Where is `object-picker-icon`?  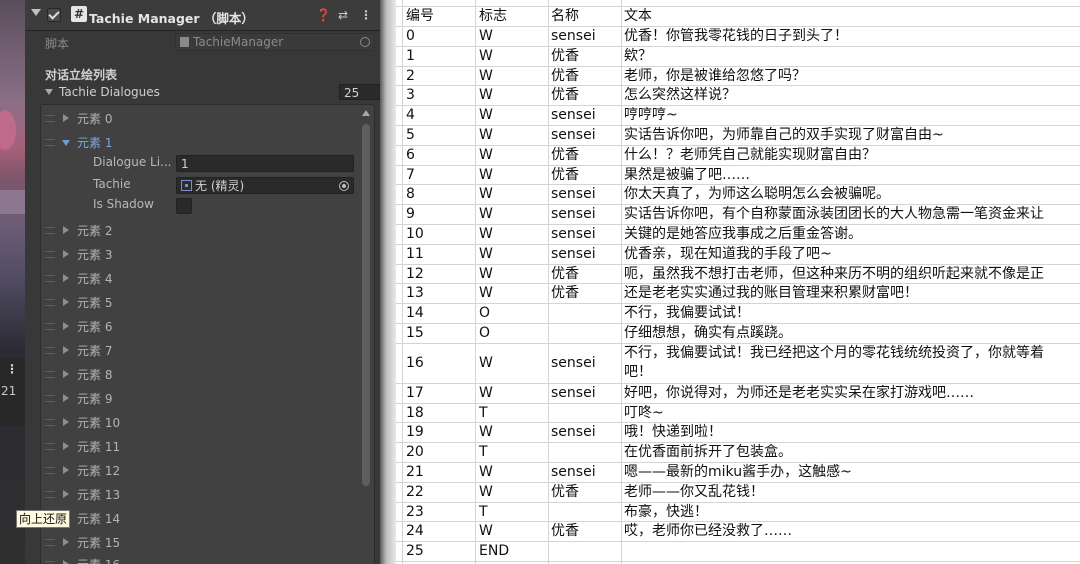 object-picker-icon is located at coordinates (365, 42).